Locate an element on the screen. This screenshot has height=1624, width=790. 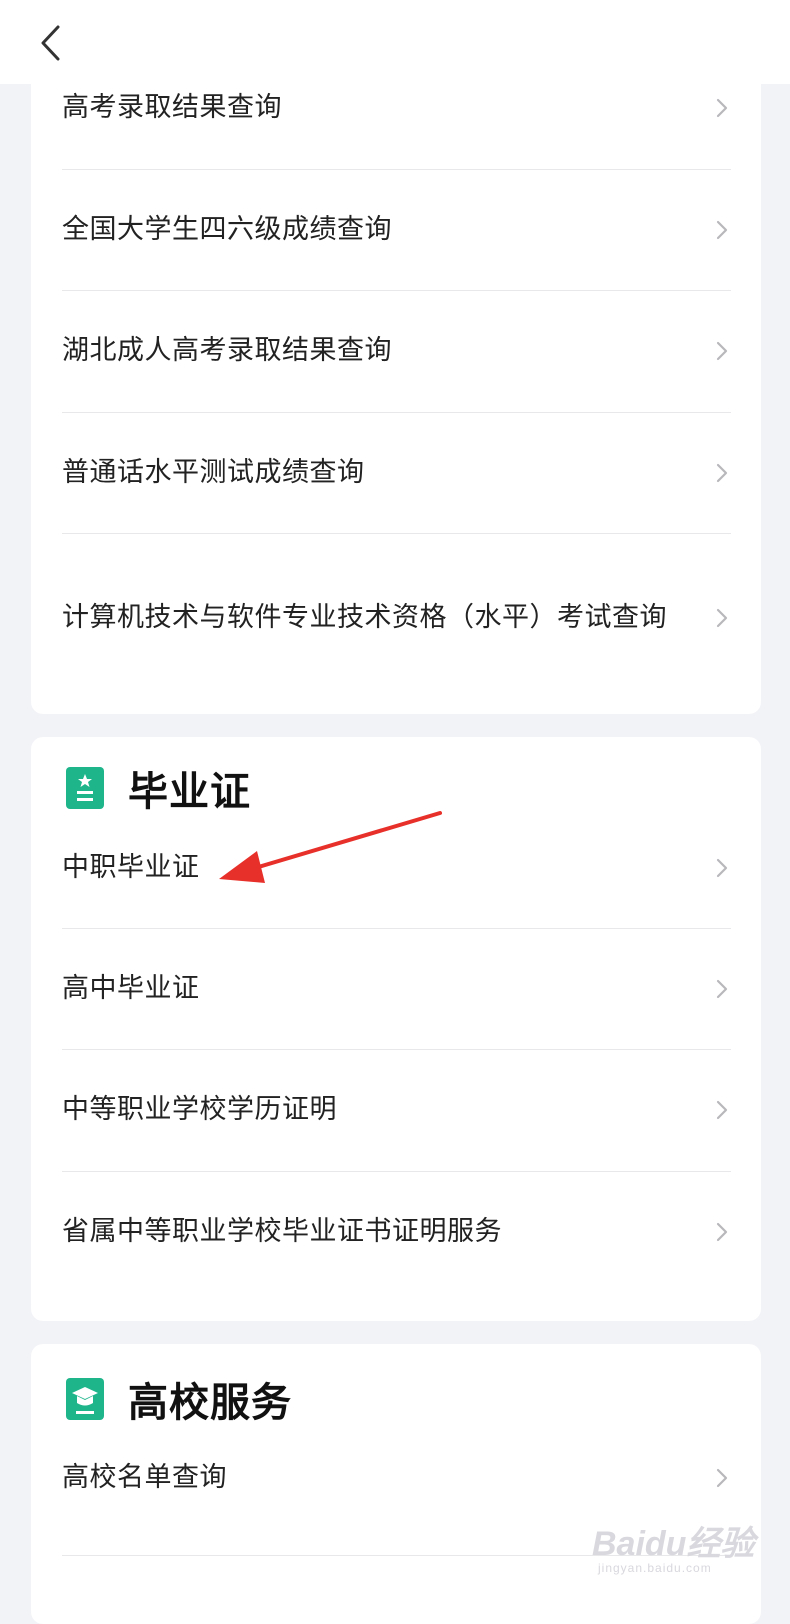
red-arrow-icon is located at coordinates (330, 847).